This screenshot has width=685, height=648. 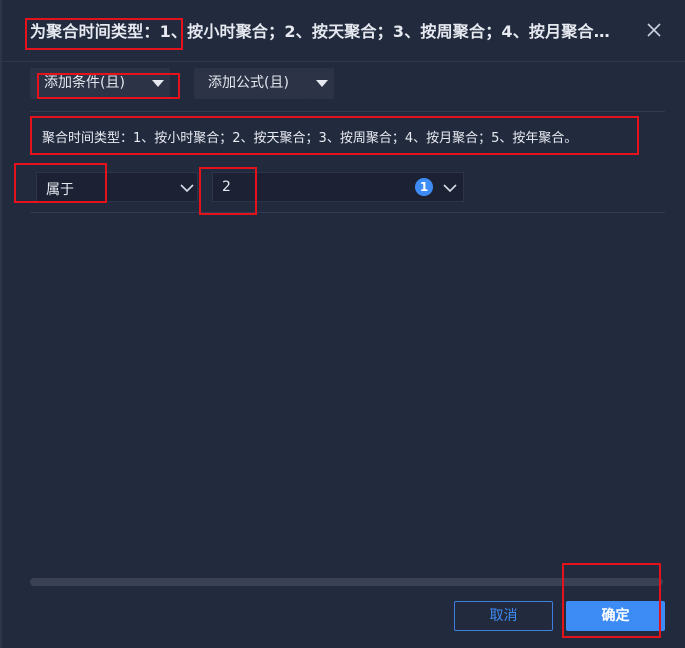 What do you see at coordinates (248, 83) in the screenshot?
I see `add-formula-label: 添加公式(且)` at bounding box center [248, 83].